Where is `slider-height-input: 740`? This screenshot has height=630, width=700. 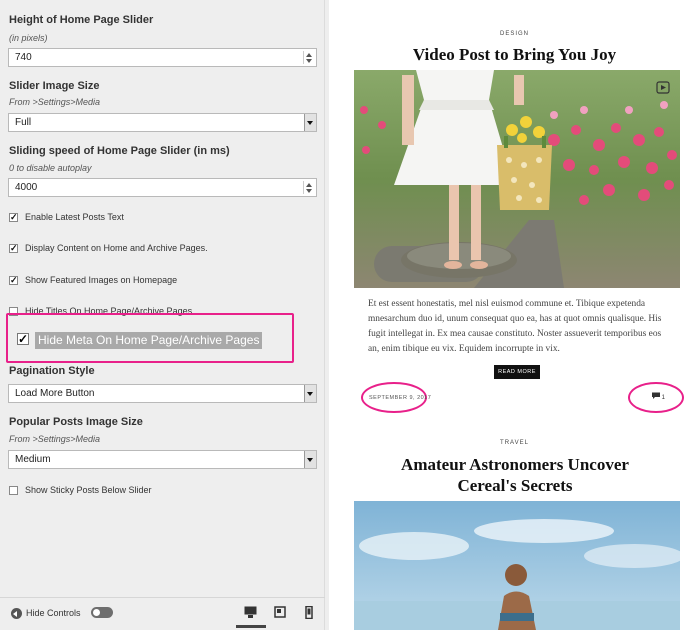
slider-height-input: 740 is located at coordinates (162, 57).